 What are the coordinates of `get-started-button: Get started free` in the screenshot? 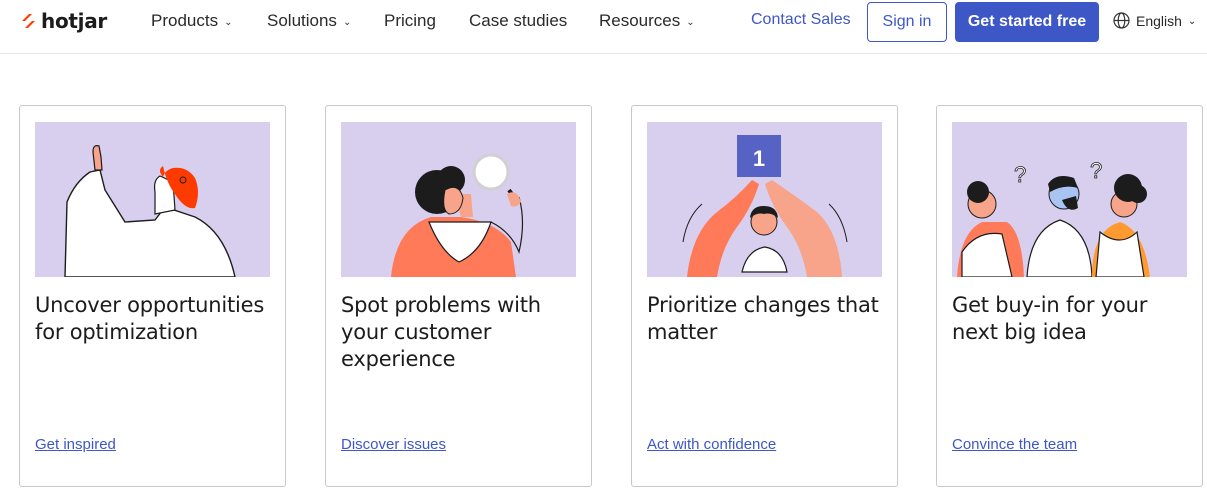 It's located at (1027, 22).